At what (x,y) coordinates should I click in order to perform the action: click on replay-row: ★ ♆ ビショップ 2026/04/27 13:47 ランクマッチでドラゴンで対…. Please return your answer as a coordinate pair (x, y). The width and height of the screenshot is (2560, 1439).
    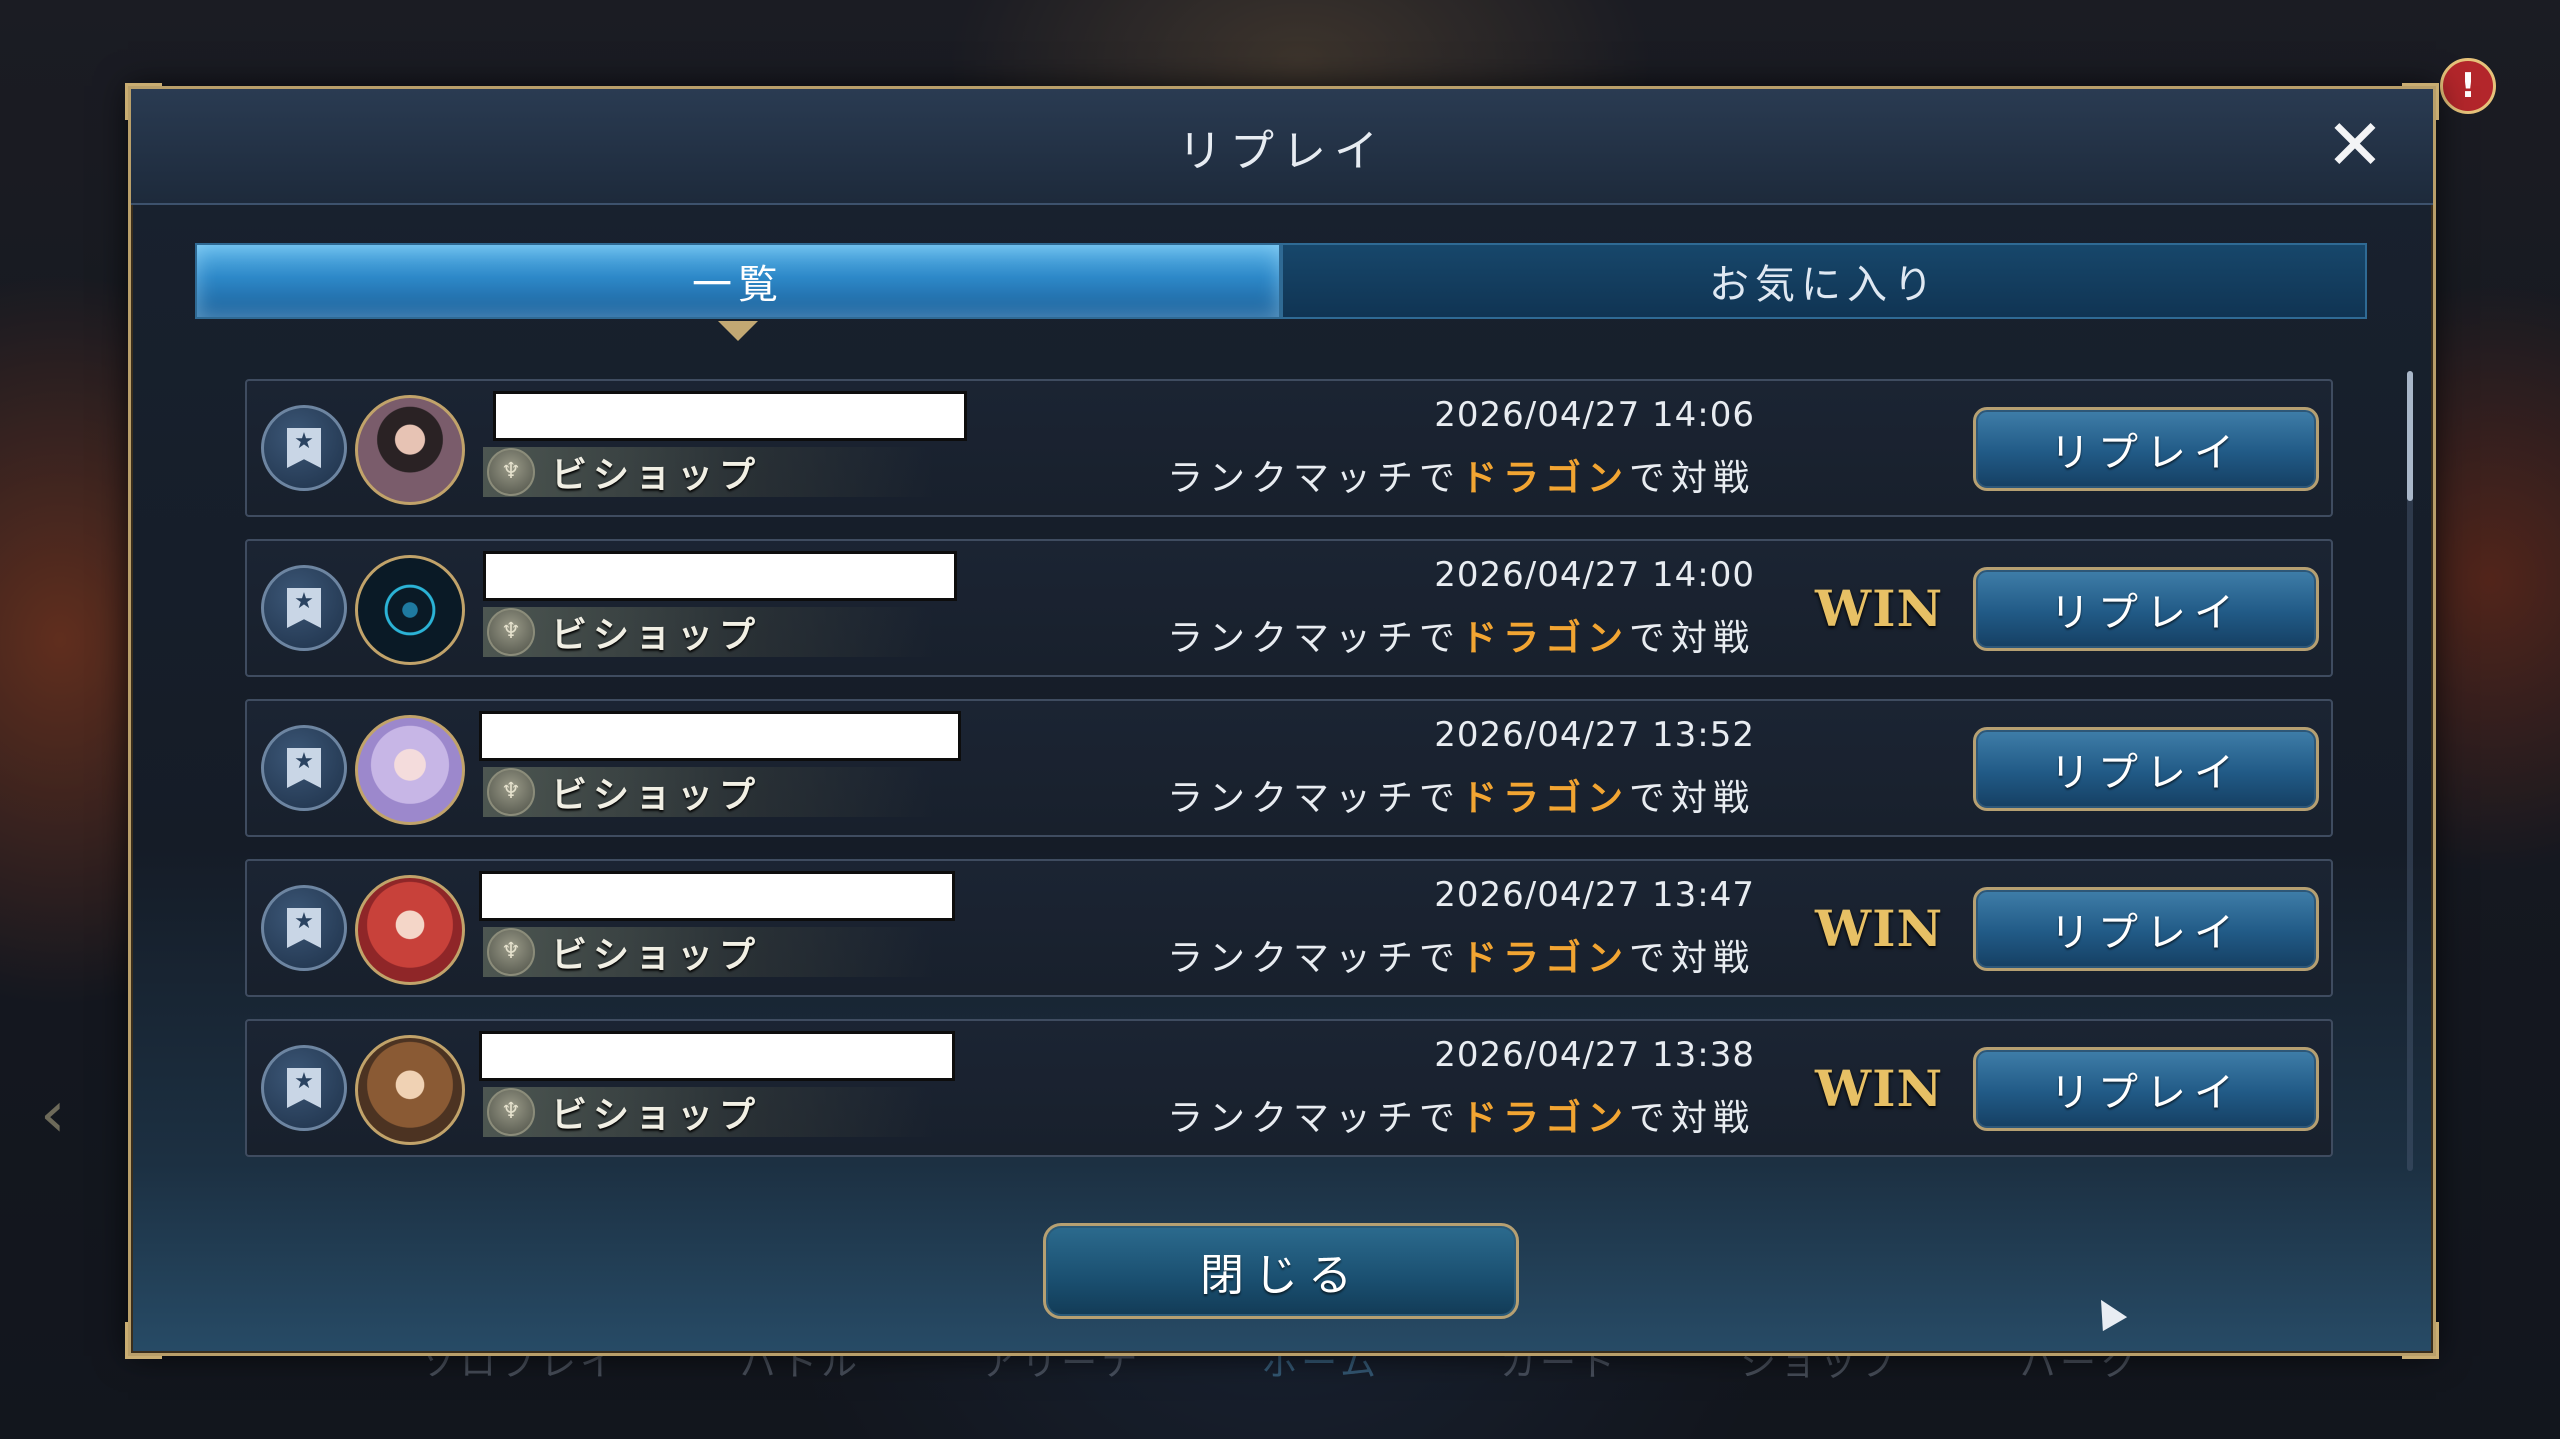
    Looking at the image, I should click on (1289, 928).